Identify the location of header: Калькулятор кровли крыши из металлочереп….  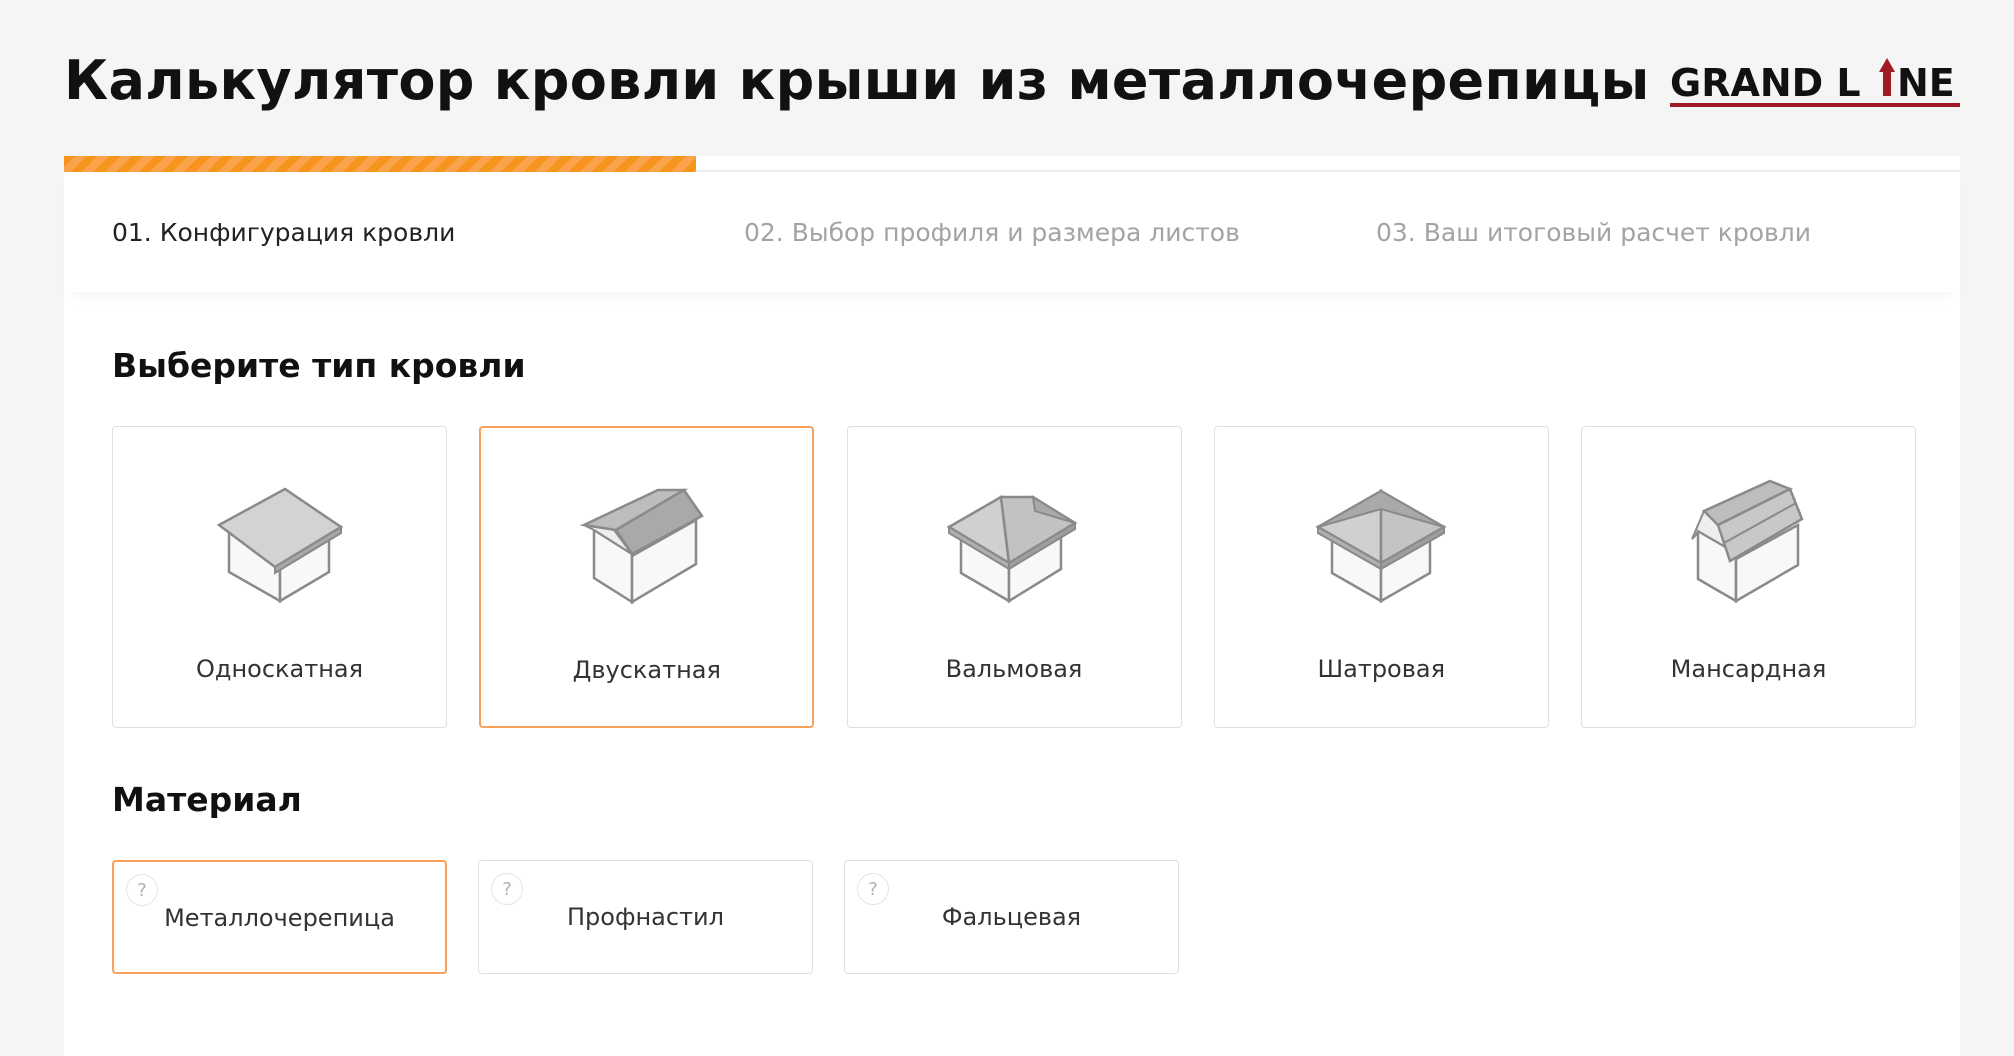
(1012, 83).